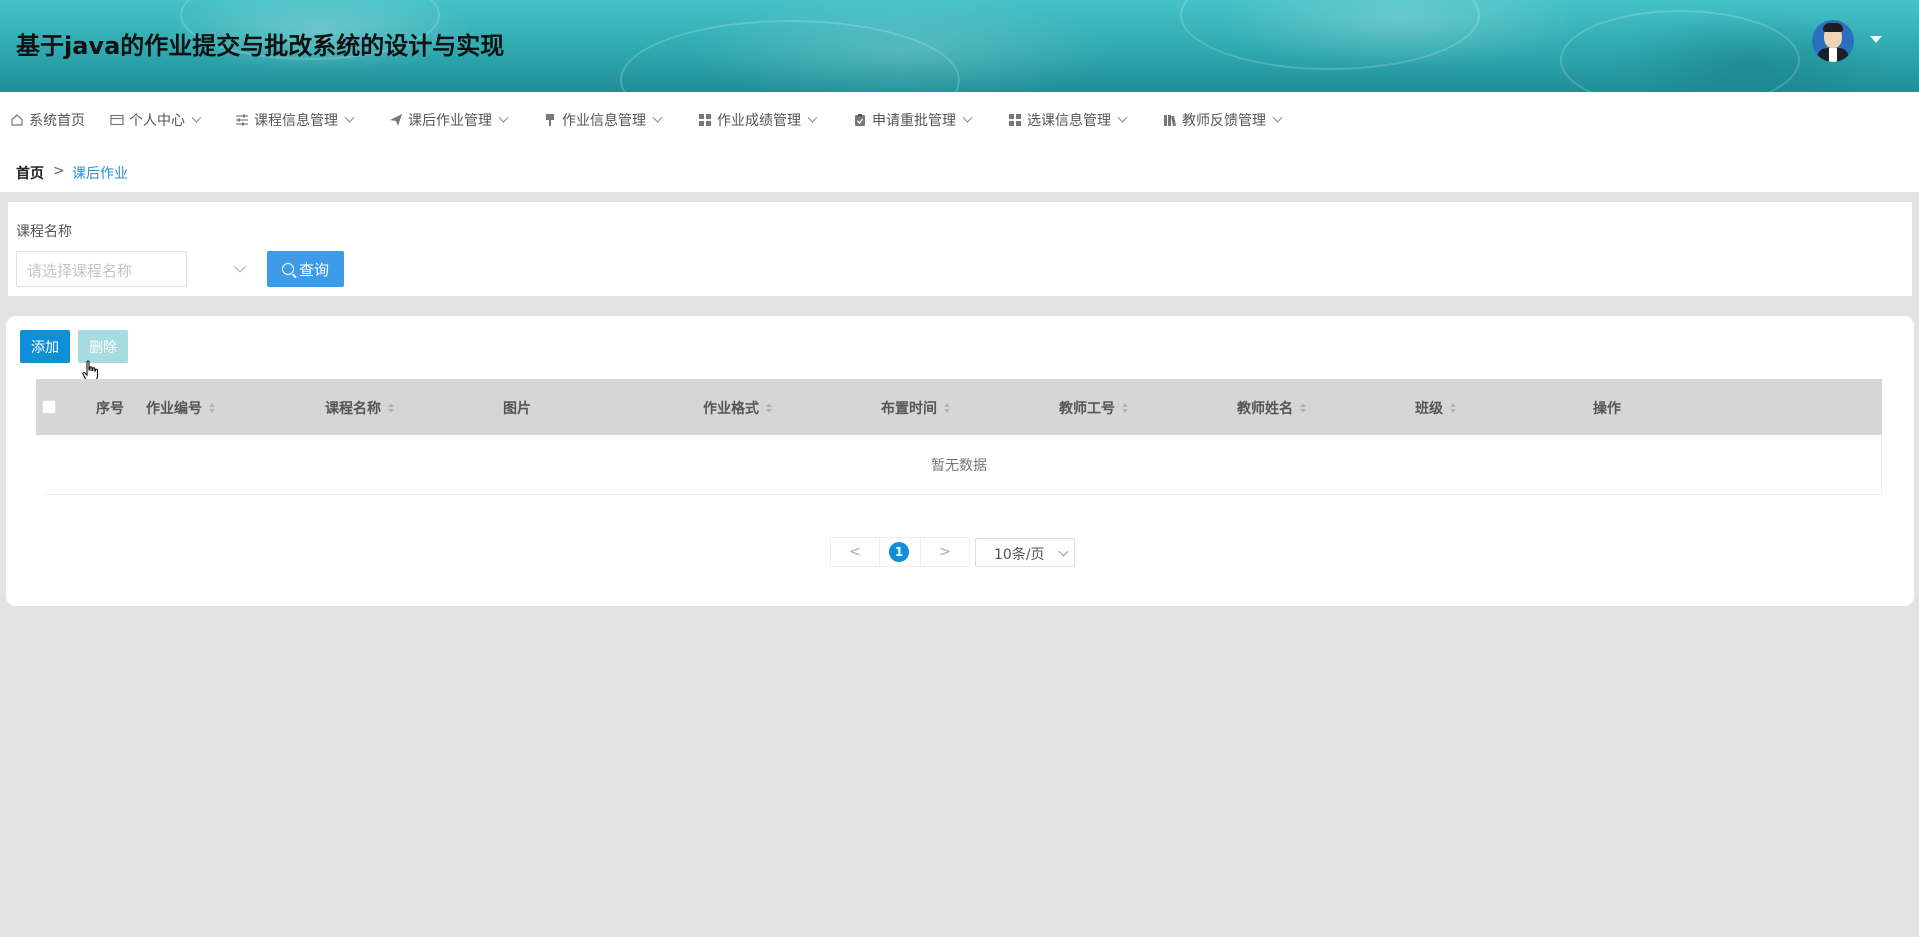 The width and height of the screenshot is (1919, 937). I want to click on query-button: 查询, so click(305, 269).